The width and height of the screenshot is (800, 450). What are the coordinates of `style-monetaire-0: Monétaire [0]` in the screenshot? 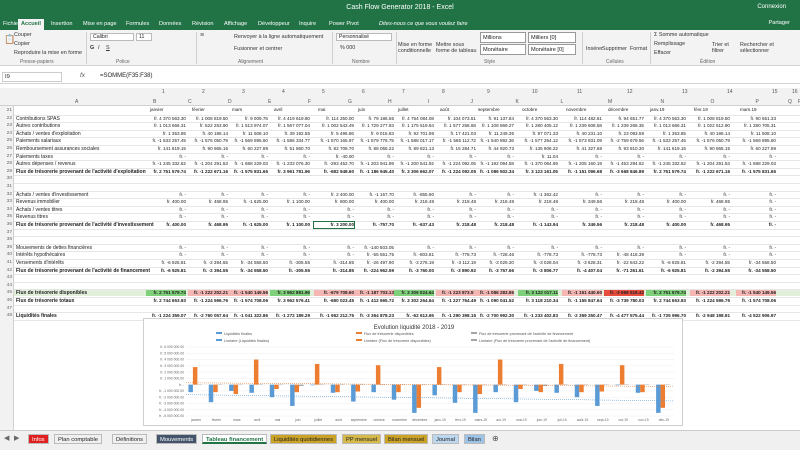 It's located at (552, 49).